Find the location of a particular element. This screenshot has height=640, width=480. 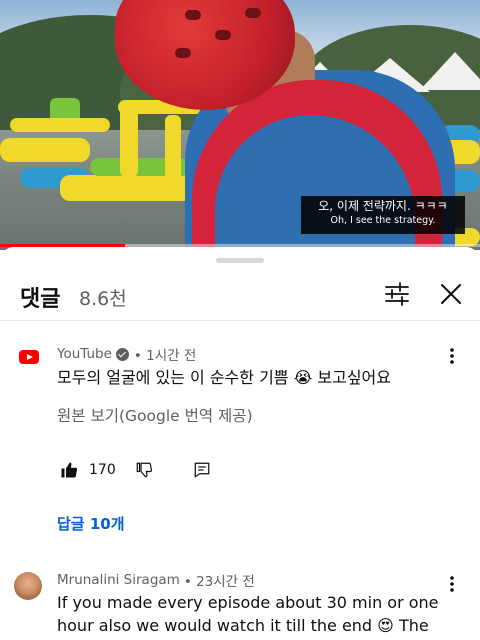

comment-icon is located at coordinates (202, 470).